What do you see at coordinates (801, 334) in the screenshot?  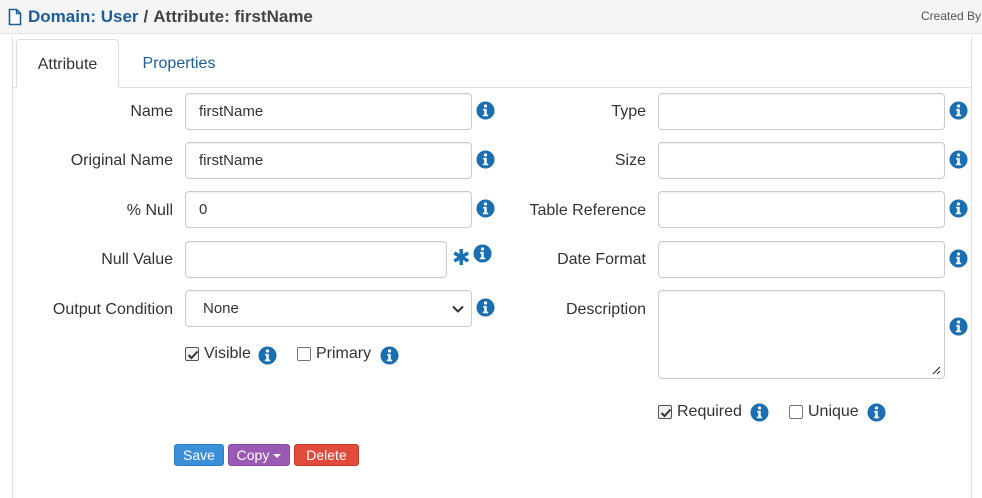 I see `description-textarea` at bounding box center [801, 334].